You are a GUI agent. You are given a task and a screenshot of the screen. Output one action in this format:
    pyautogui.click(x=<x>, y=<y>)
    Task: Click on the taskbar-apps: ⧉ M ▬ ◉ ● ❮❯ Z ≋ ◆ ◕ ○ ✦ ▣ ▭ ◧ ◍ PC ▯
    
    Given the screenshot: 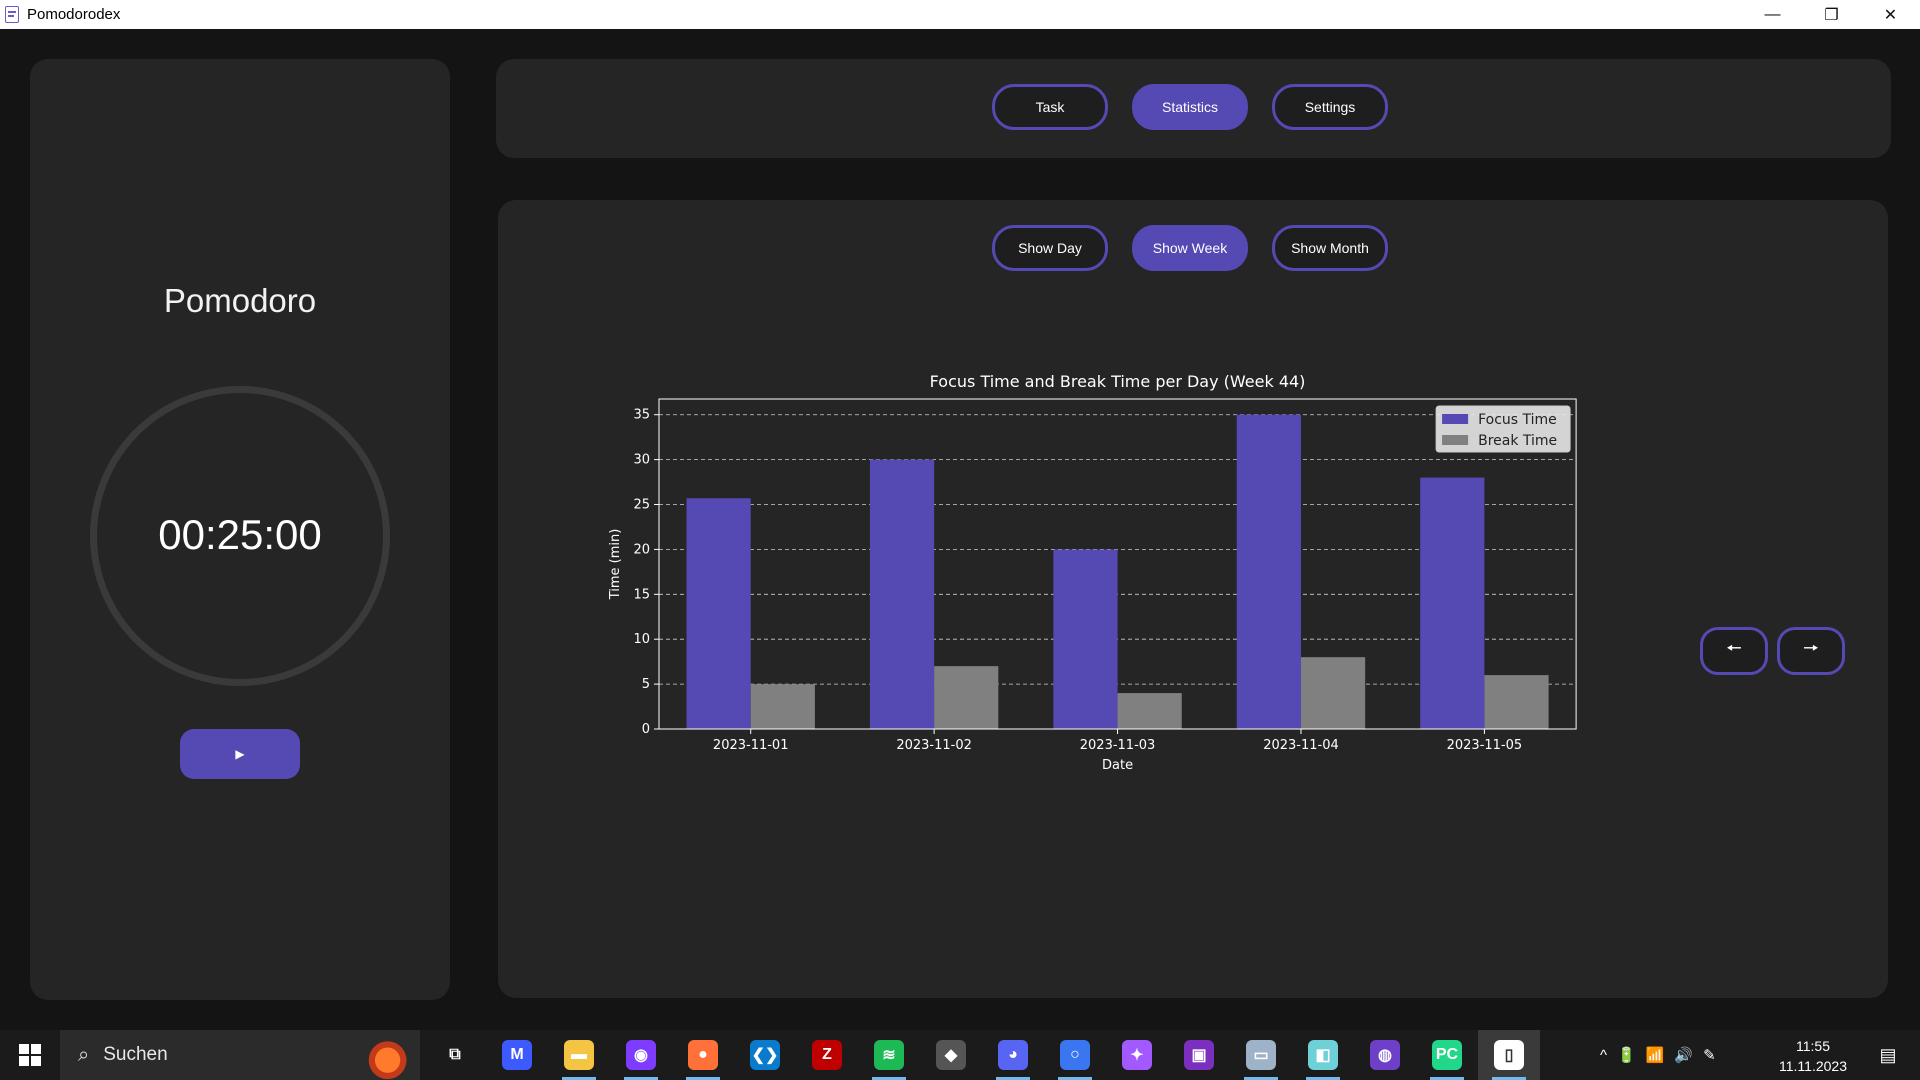 What is the action you would take?
    pyautogui.click(x=982, y=1055)
    